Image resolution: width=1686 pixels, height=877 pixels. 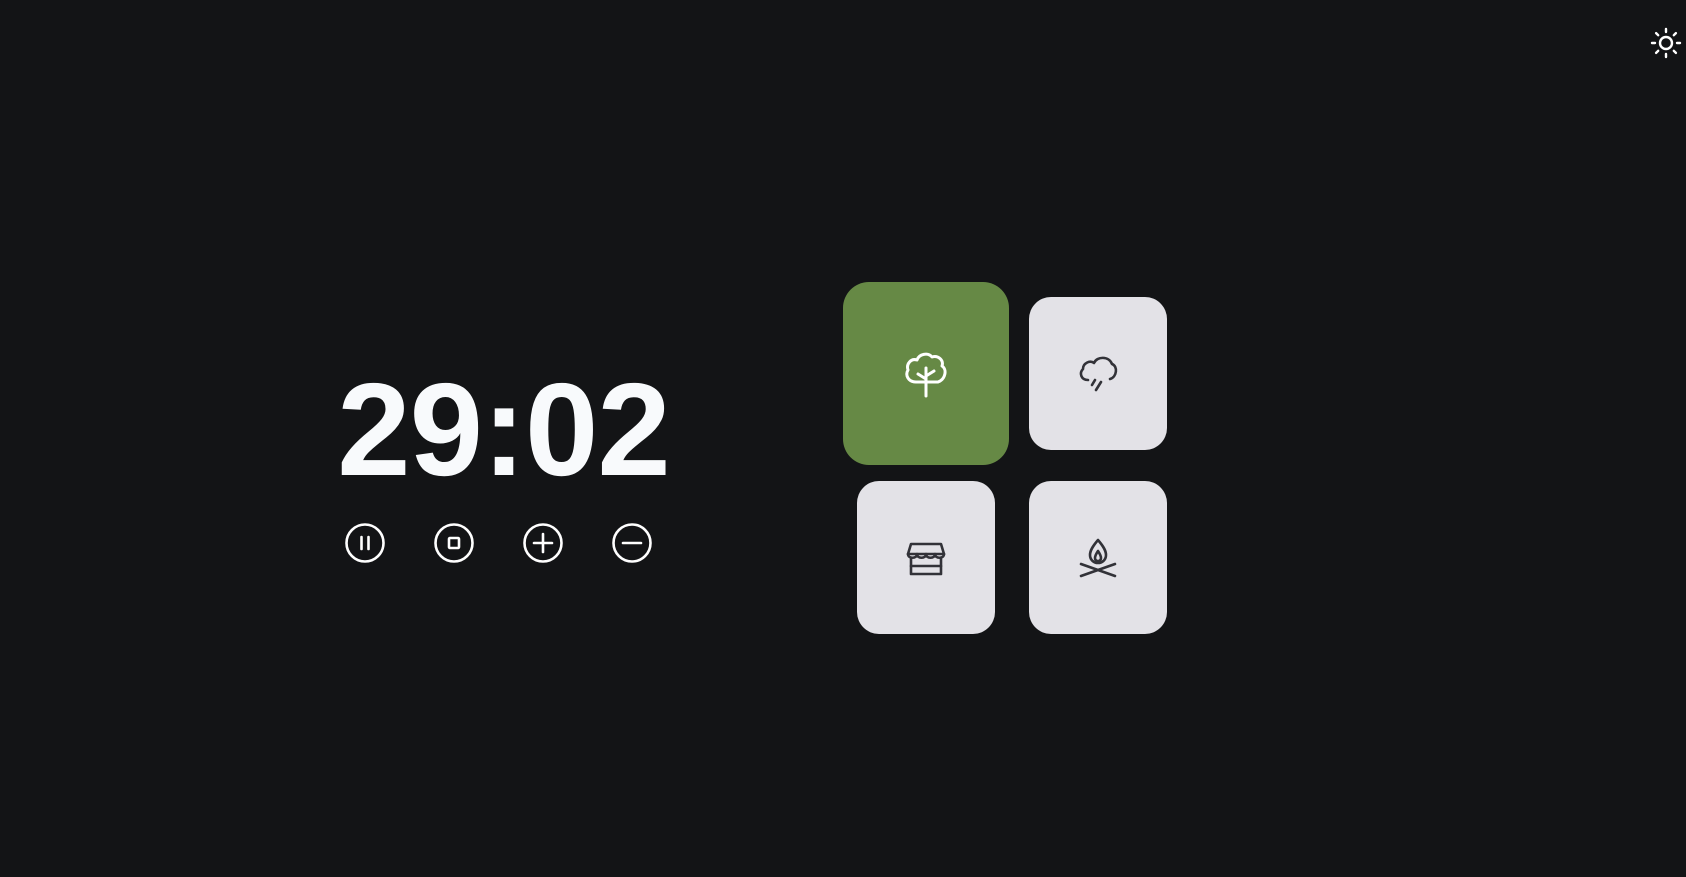 I want to click on campfire-icon, so click(x=1098, y=557).